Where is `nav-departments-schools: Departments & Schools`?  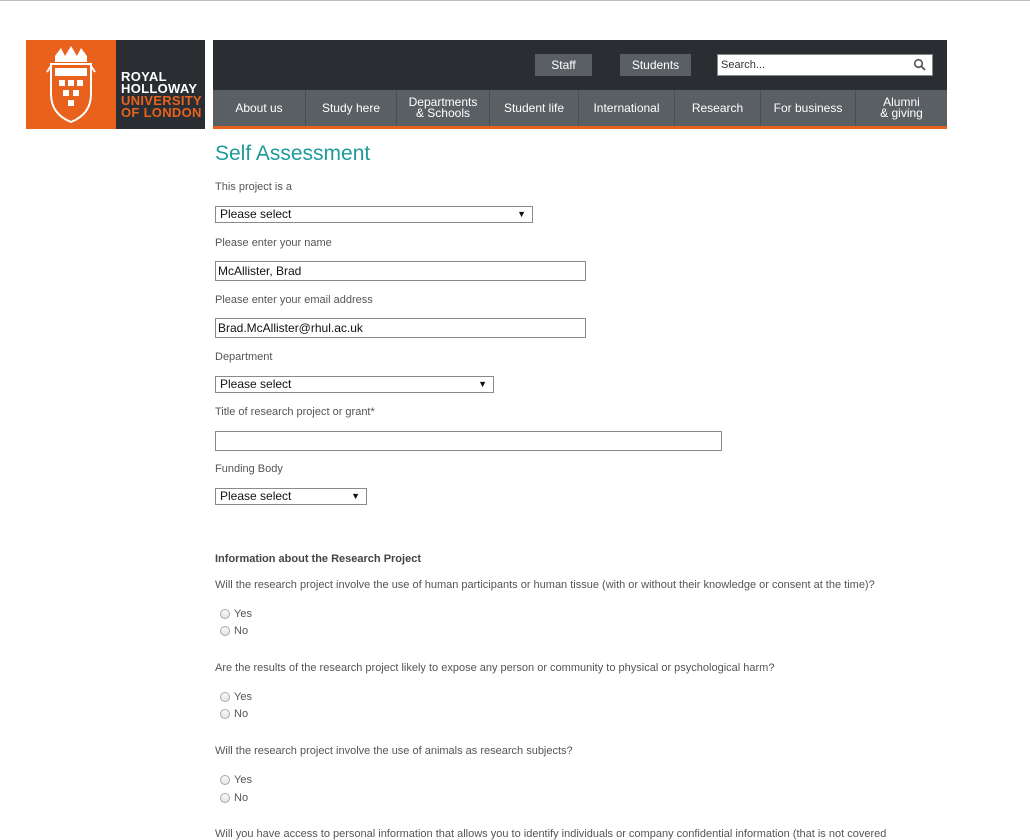
nav-departments-schools: Departments & Schools is located at coordinates (443, 108).